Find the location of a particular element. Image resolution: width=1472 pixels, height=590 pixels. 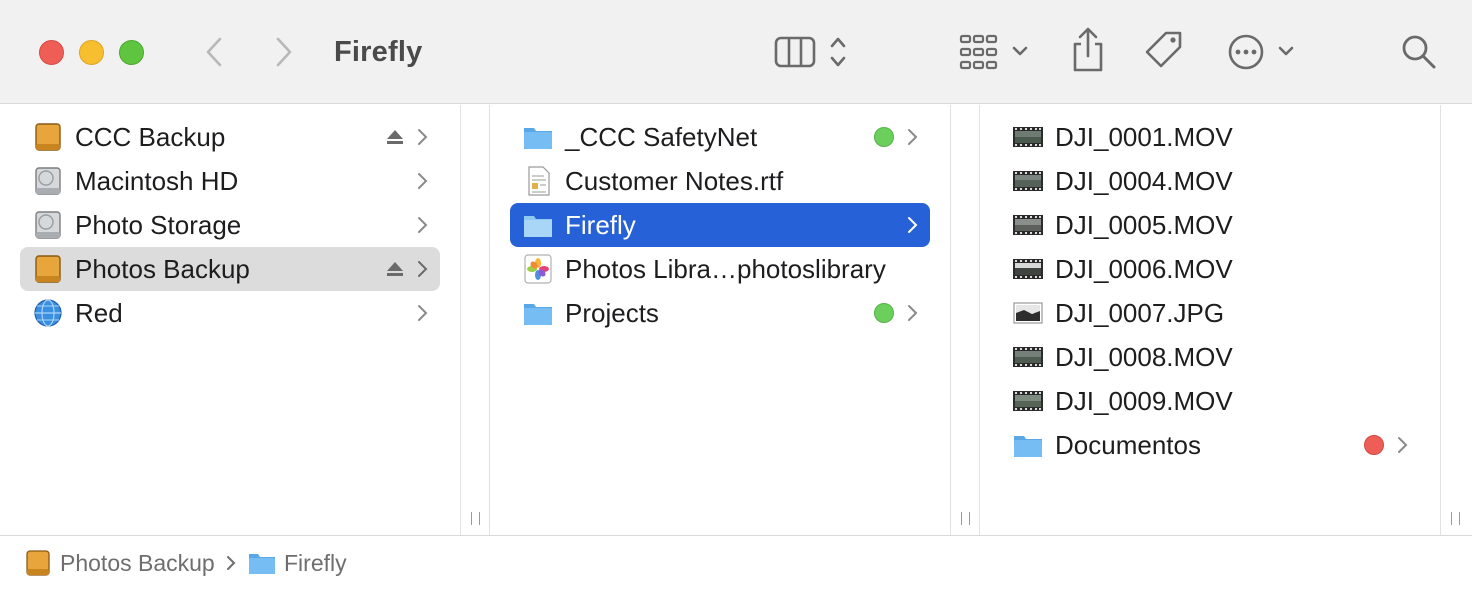

item-label: DJI_0009.MOV is located at coordinates (1144, 401).